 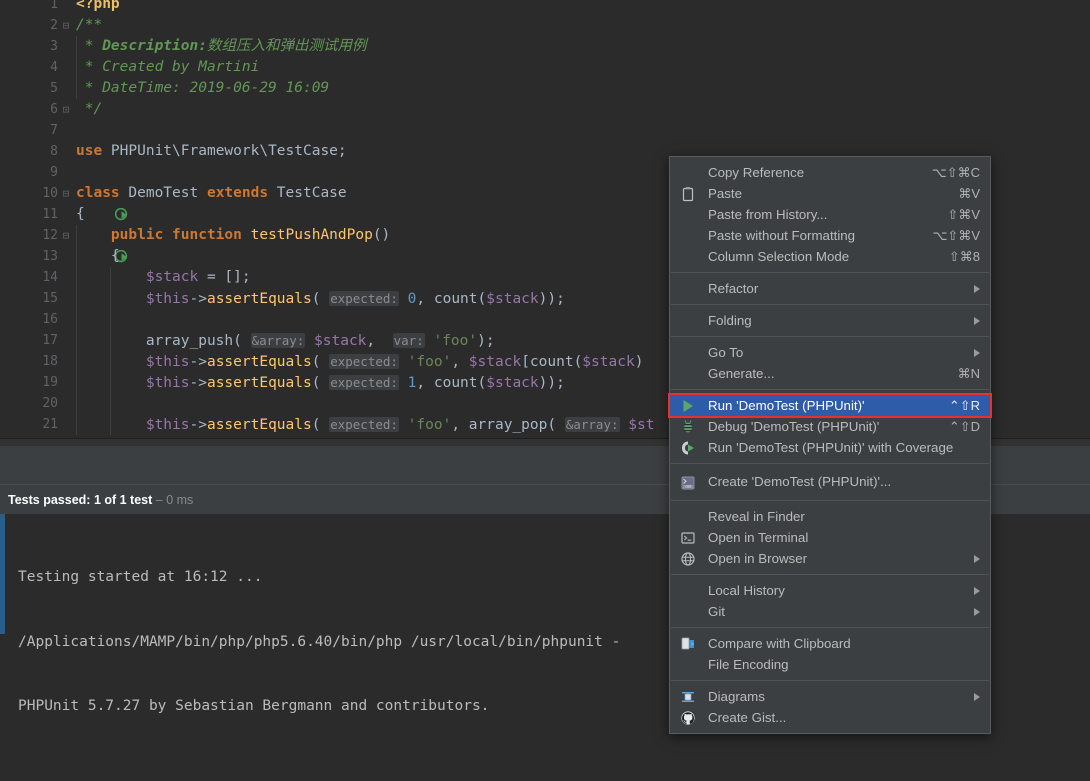 What do you see at coordinates (756, 172) in the screenshot?
I see `menu-item-label: Copy Reference` at bounding box center [756, 172].